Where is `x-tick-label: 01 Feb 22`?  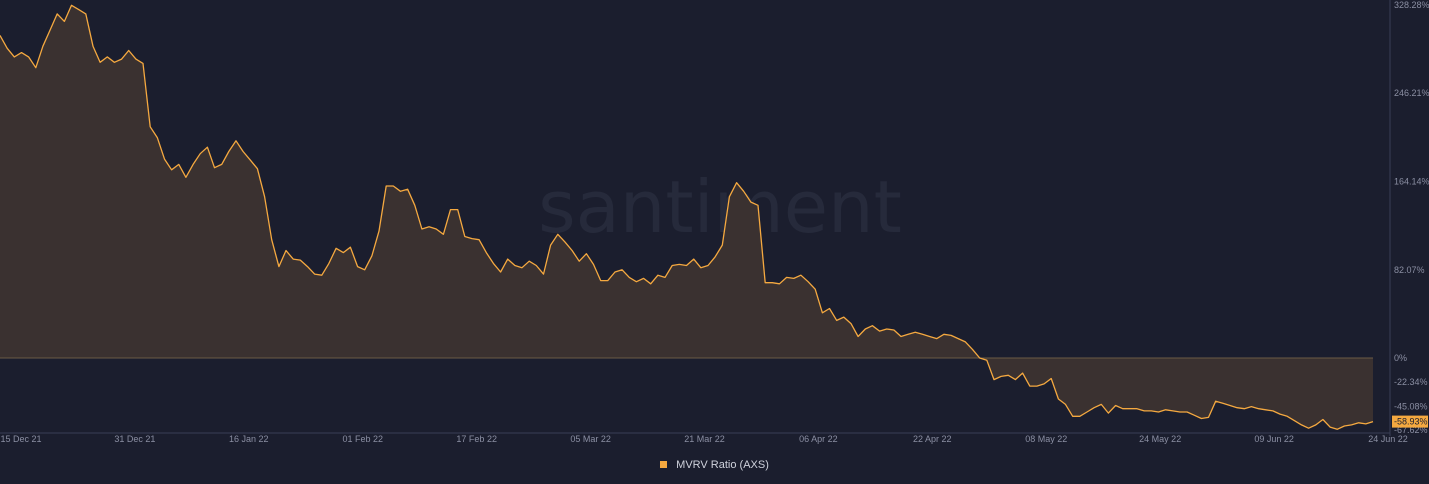
x-tick-label: 01 Feb 22 is located at coordinates (363, 439).